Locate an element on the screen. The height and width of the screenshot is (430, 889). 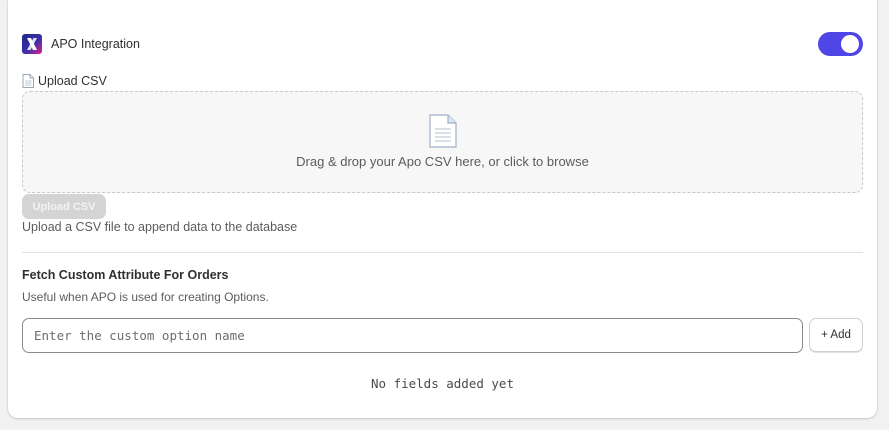
integration-header: APO Integration is located at coordinates (442, 44).